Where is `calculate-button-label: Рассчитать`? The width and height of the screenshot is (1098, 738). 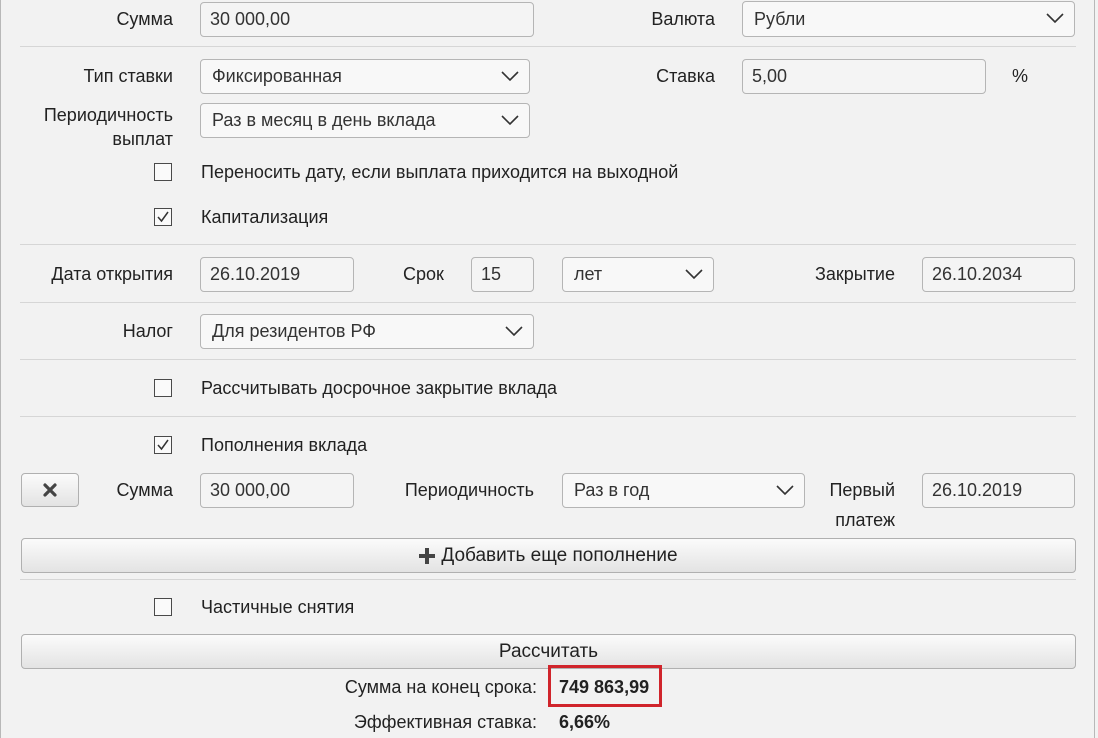
calculate-button-label: Рассчитать is located at coordinates (548, 651).